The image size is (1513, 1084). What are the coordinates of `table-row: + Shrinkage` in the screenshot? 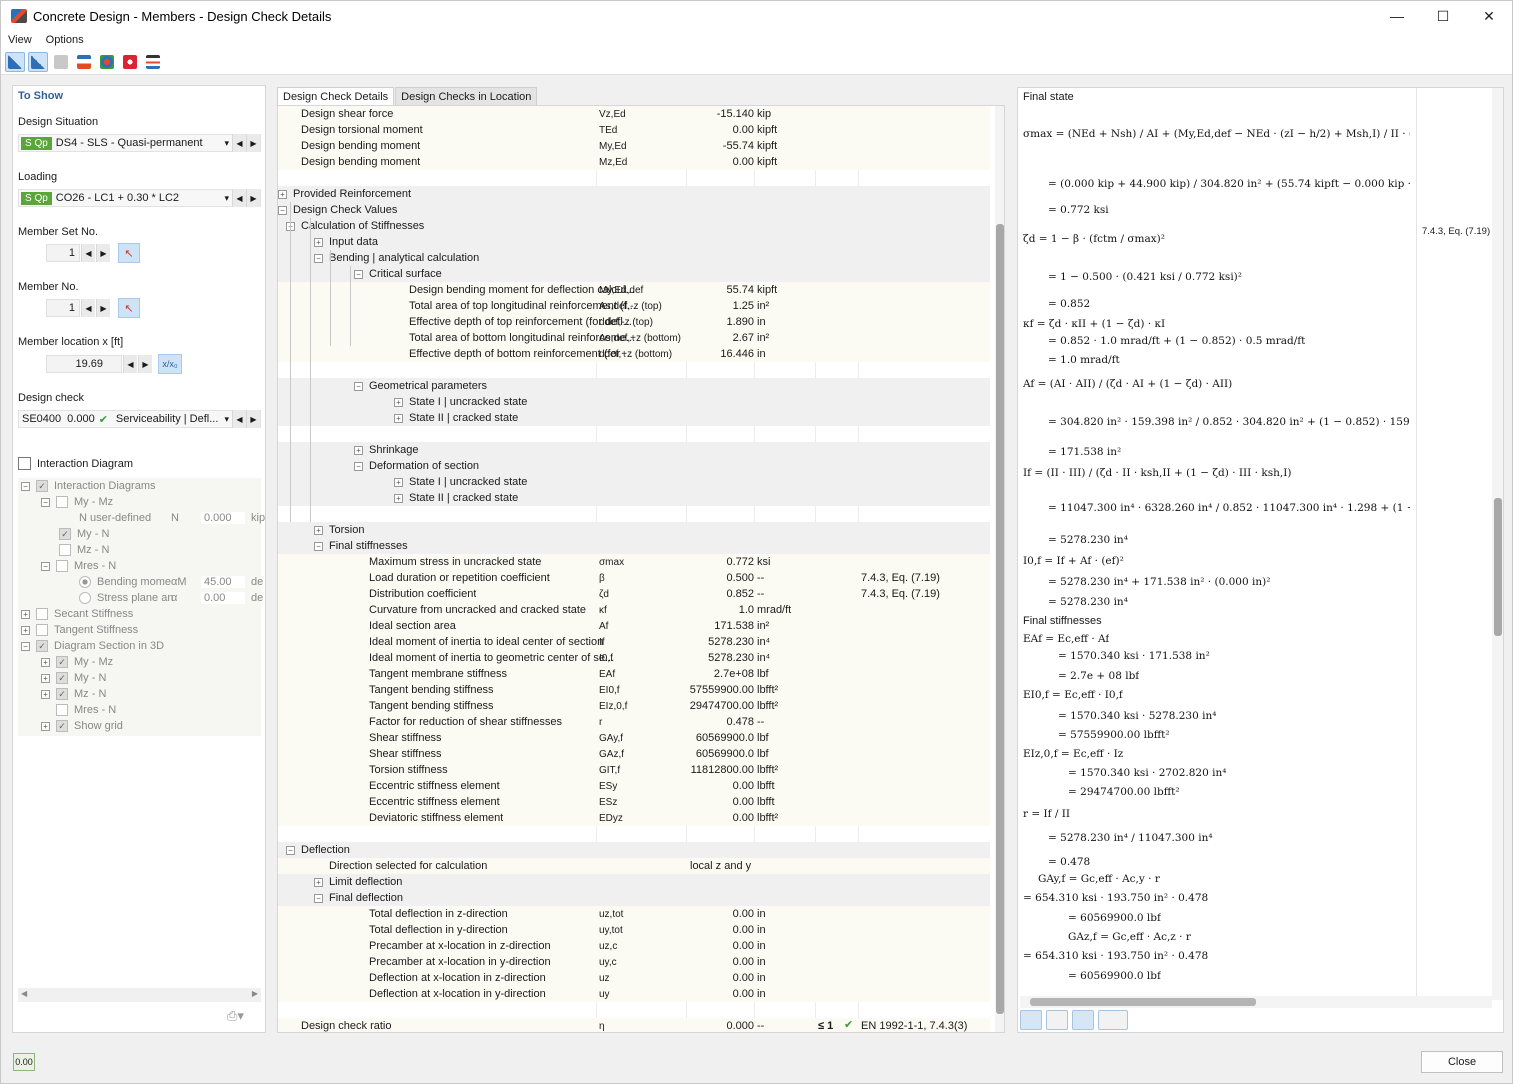 It's located at (634, 450).